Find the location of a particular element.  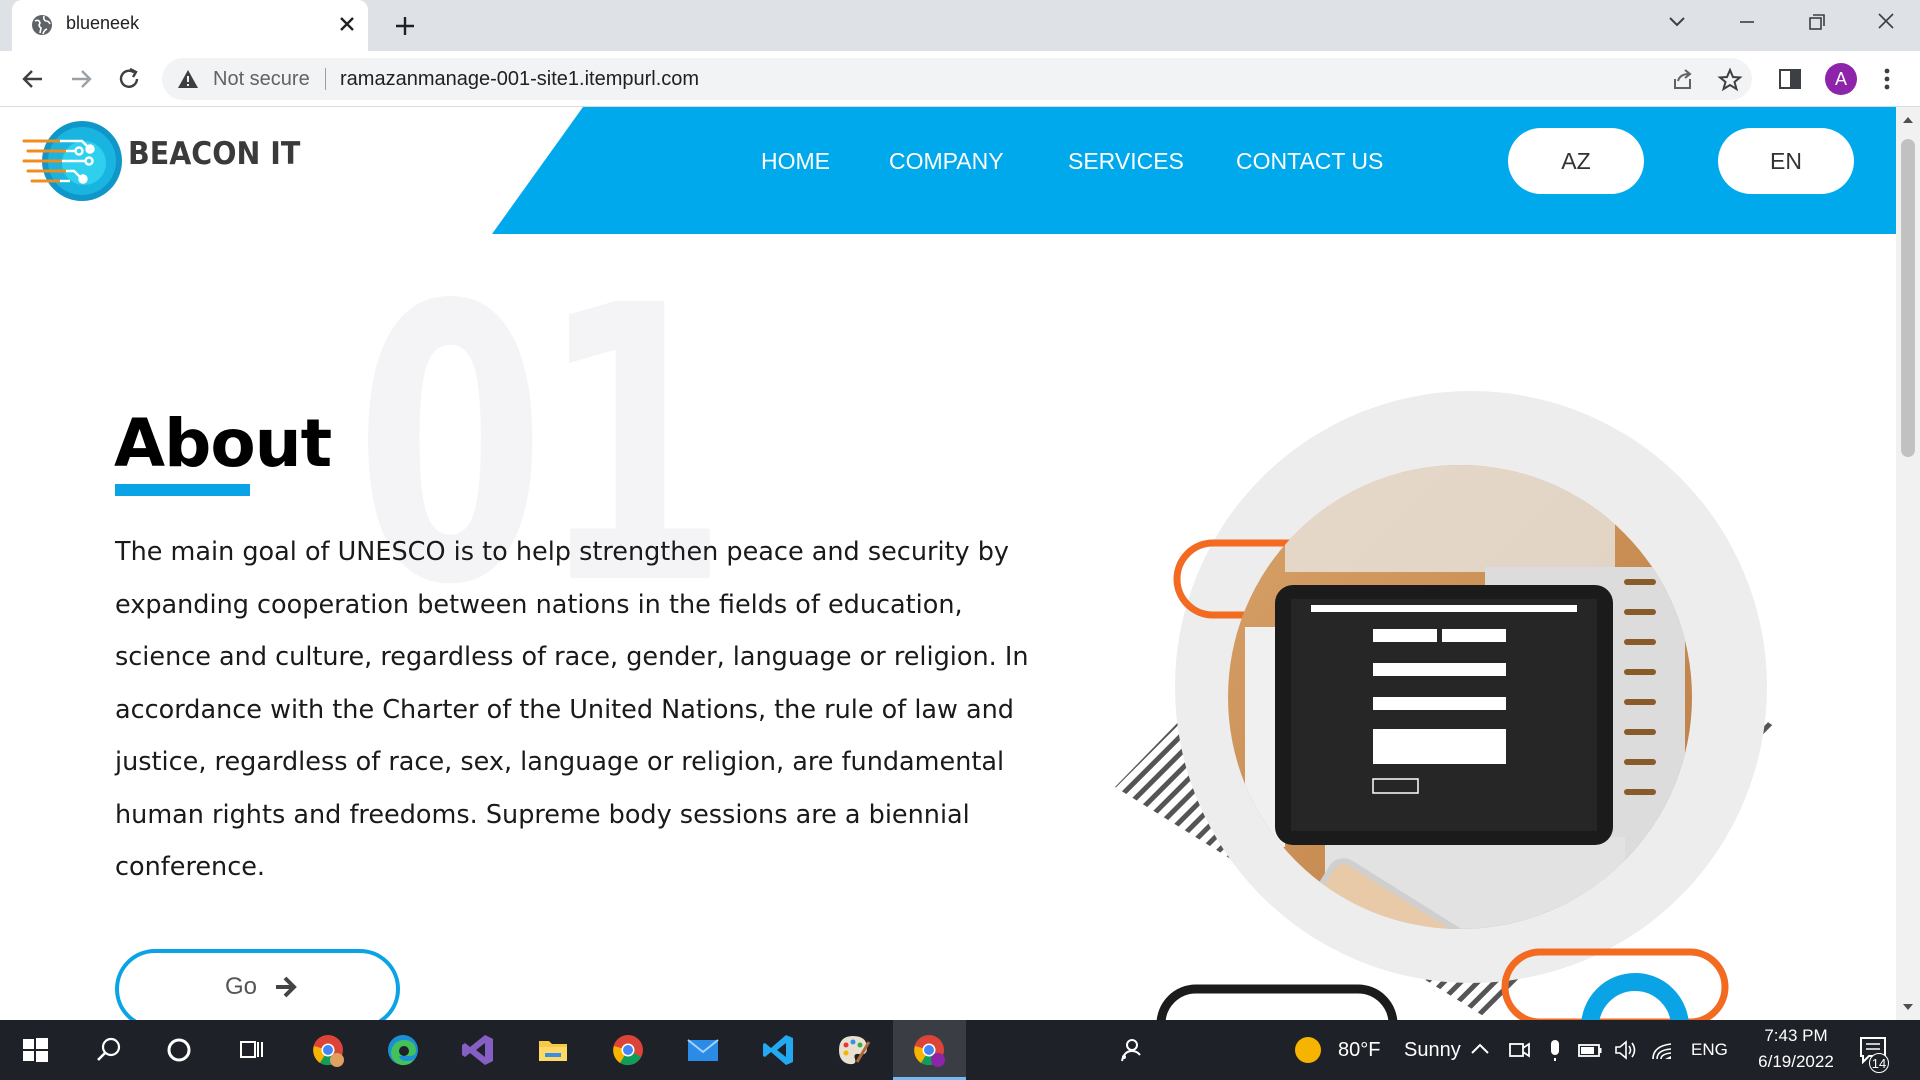

file-explorer-icon is located at coordinates (553, 1050).